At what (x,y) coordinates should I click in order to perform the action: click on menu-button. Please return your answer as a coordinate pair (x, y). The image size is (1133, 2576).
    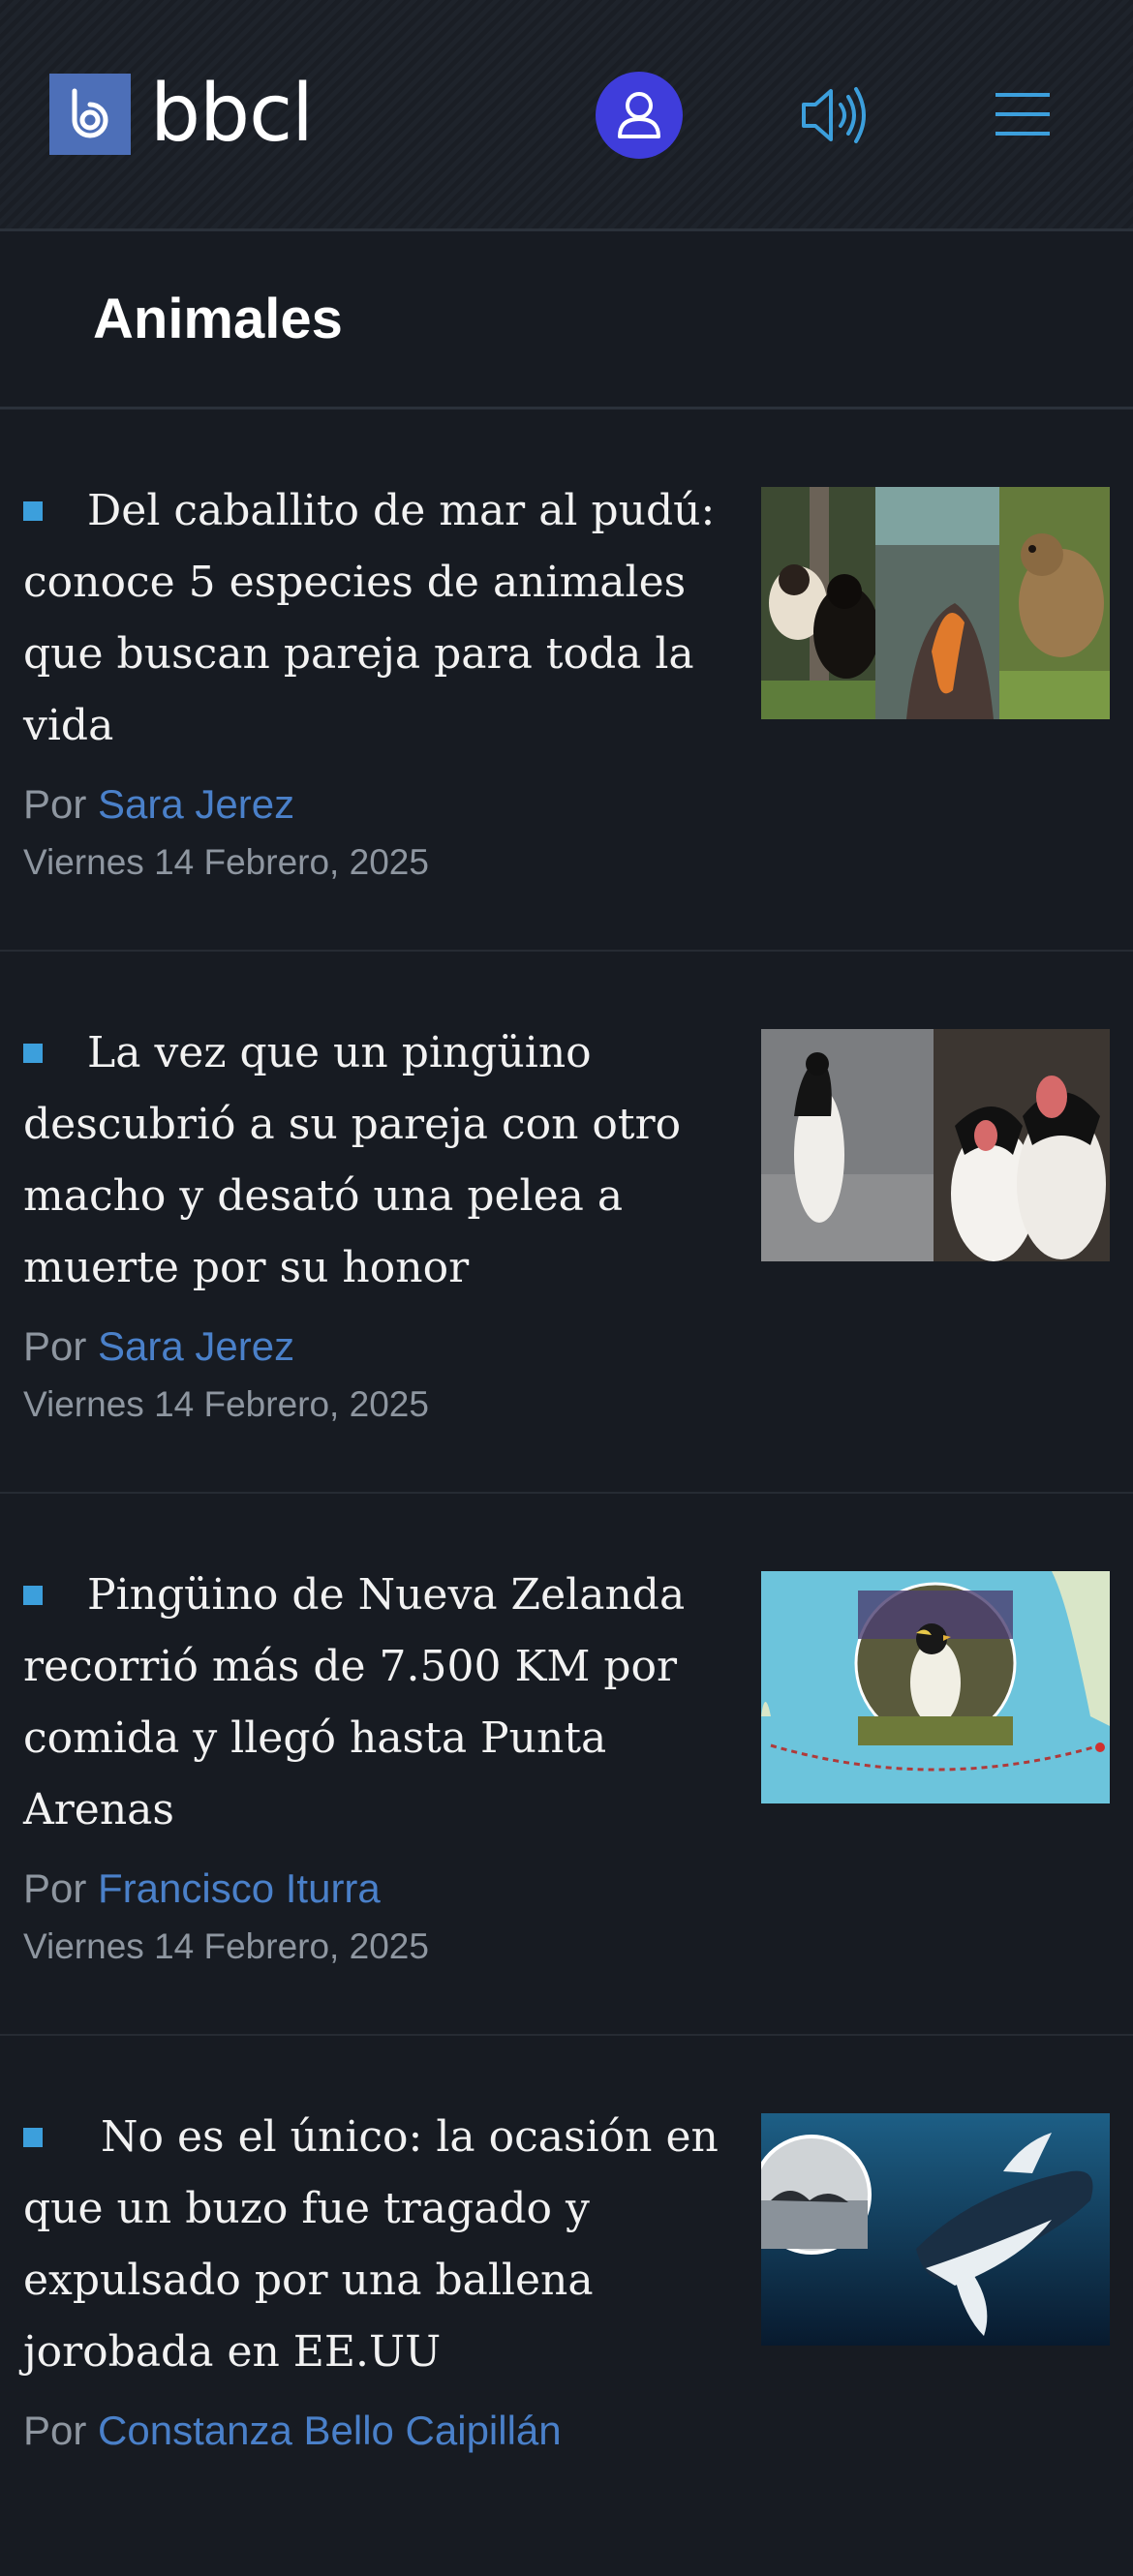
    Looking at the image, I should click on (1023, 114).